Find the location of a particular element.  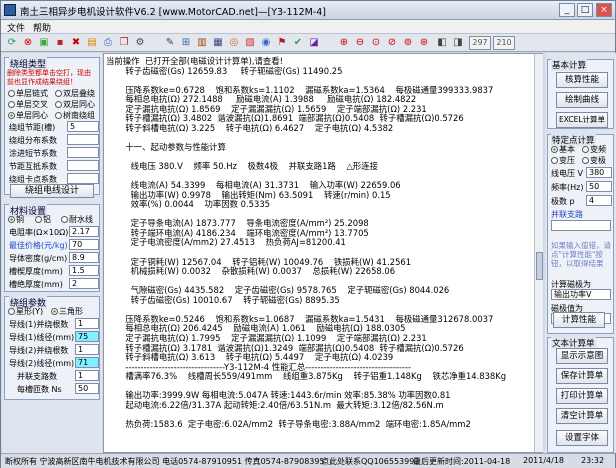

zoom-width-icon: ⊘ is located at coordinates (392, 43).